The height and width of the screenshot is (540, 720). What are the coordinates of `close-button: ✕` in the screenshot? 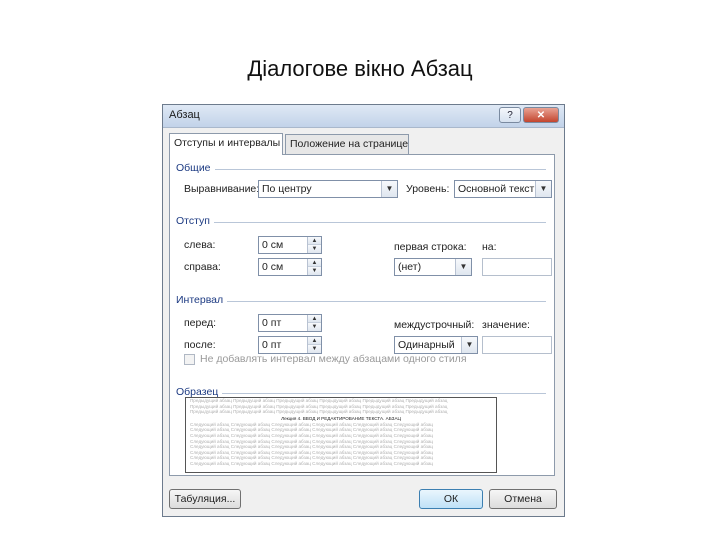 It's located at (541, 115).